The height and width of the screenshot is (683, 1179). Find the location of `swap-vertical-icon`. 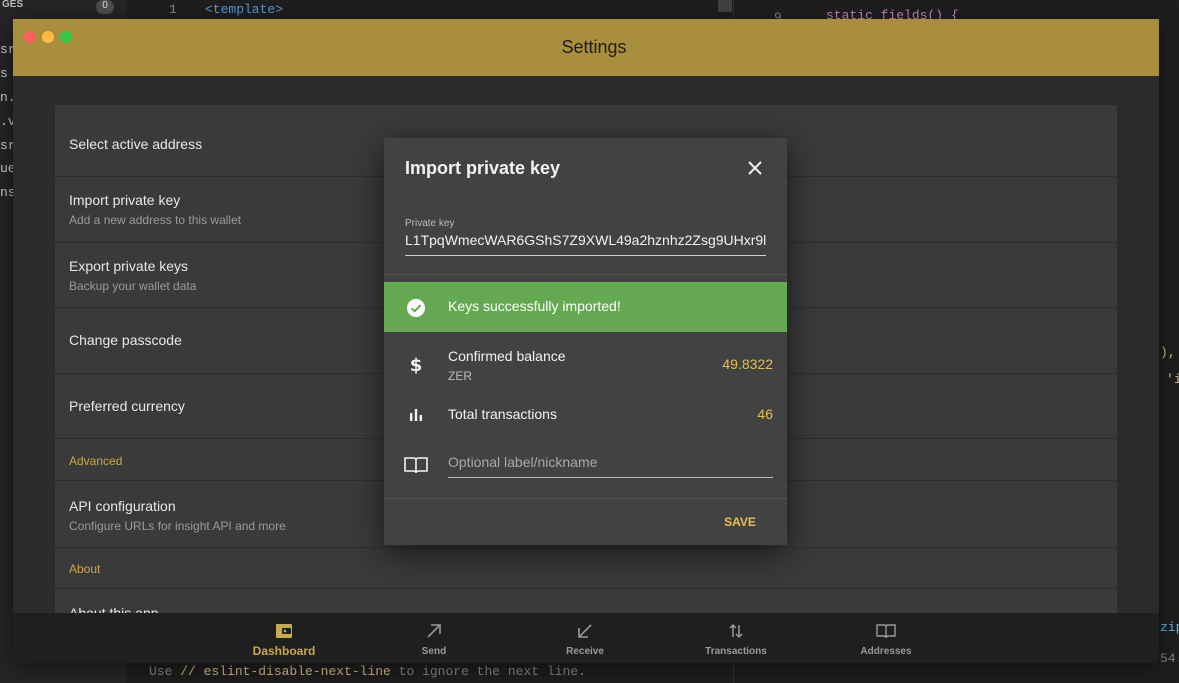

swap-vertical-icon is located at coordinates (736, 631).